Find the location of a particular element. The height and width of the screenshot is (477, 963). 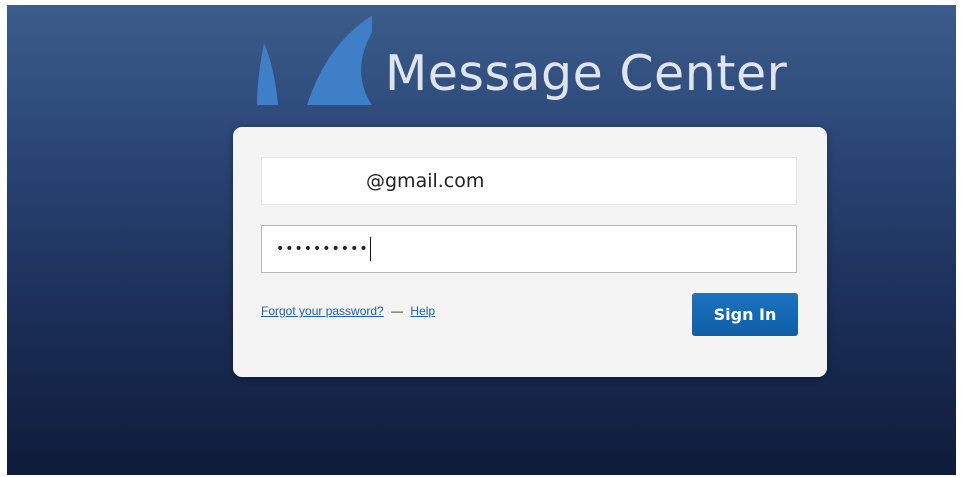

password-mask: •••••••••• is located at coordinates (322, 249).